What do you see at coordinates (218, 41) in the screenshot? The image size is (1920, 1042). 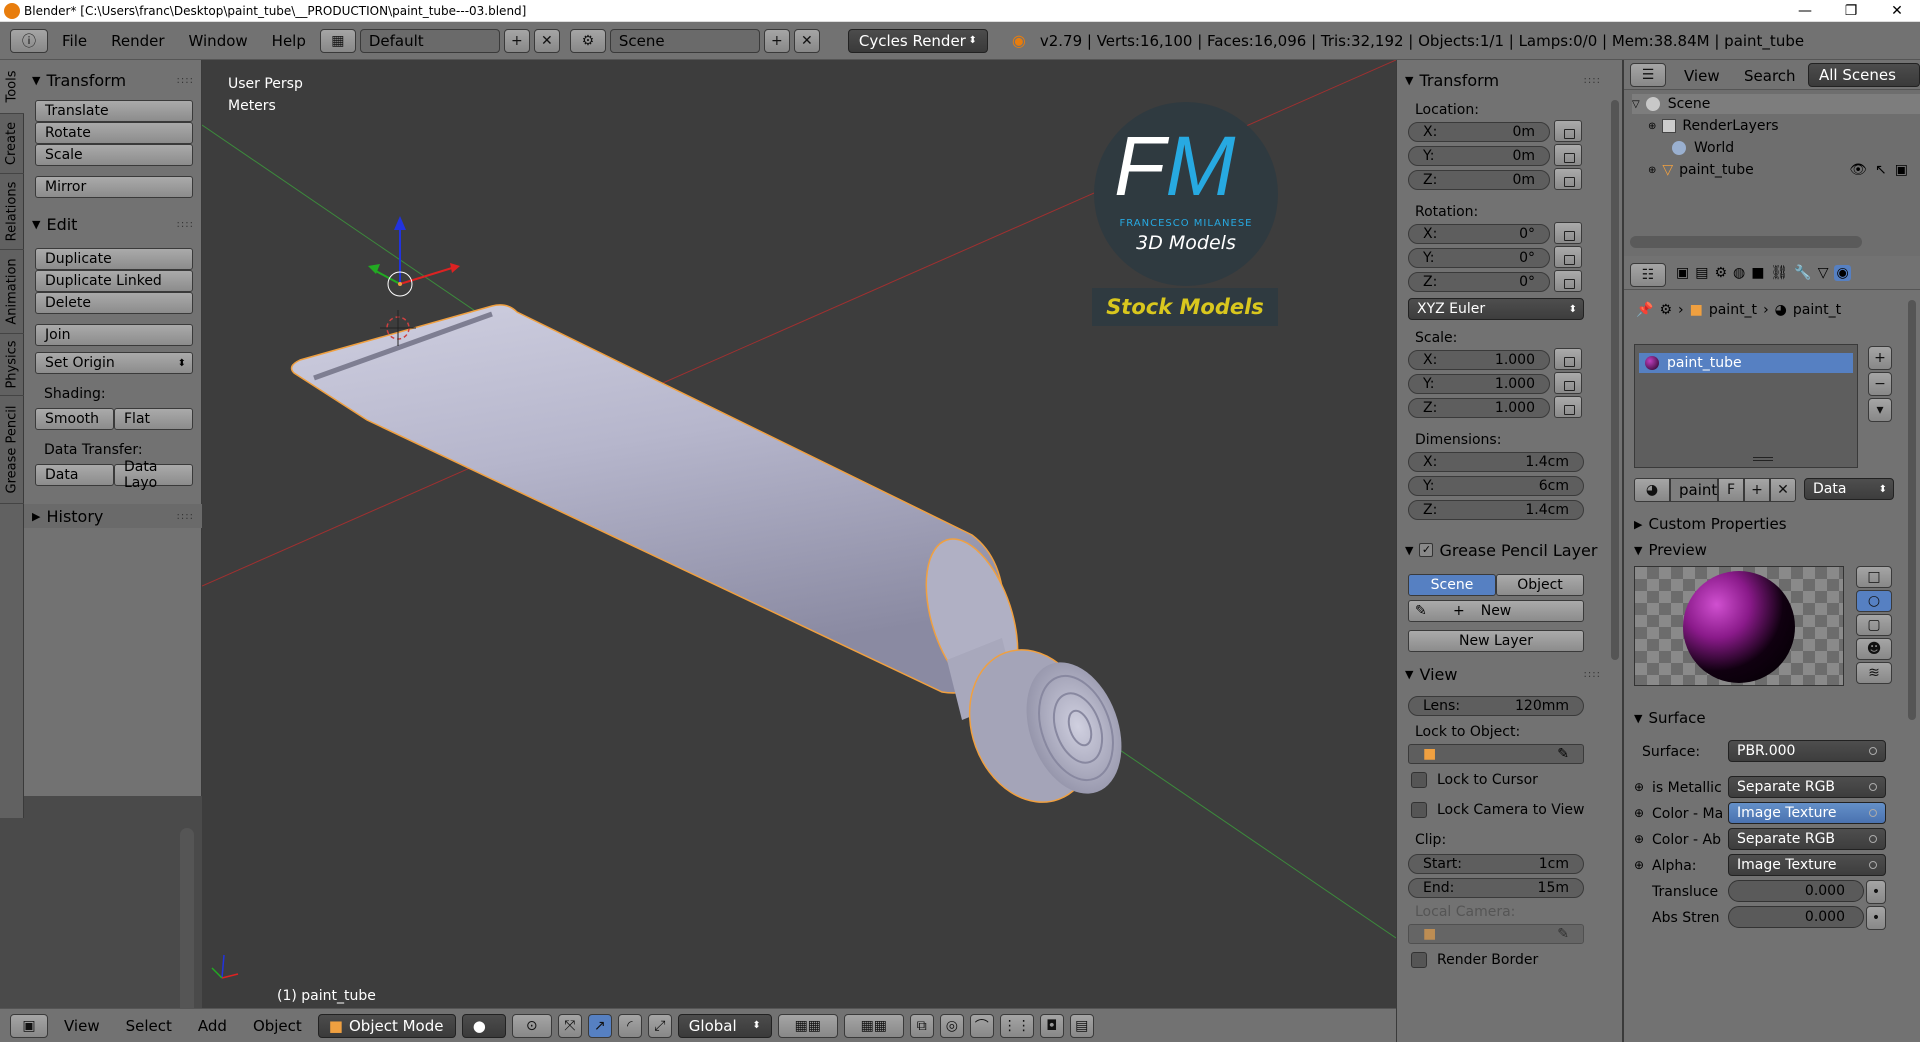 I see `menu-window: Window` at bounding box center [218, 41].